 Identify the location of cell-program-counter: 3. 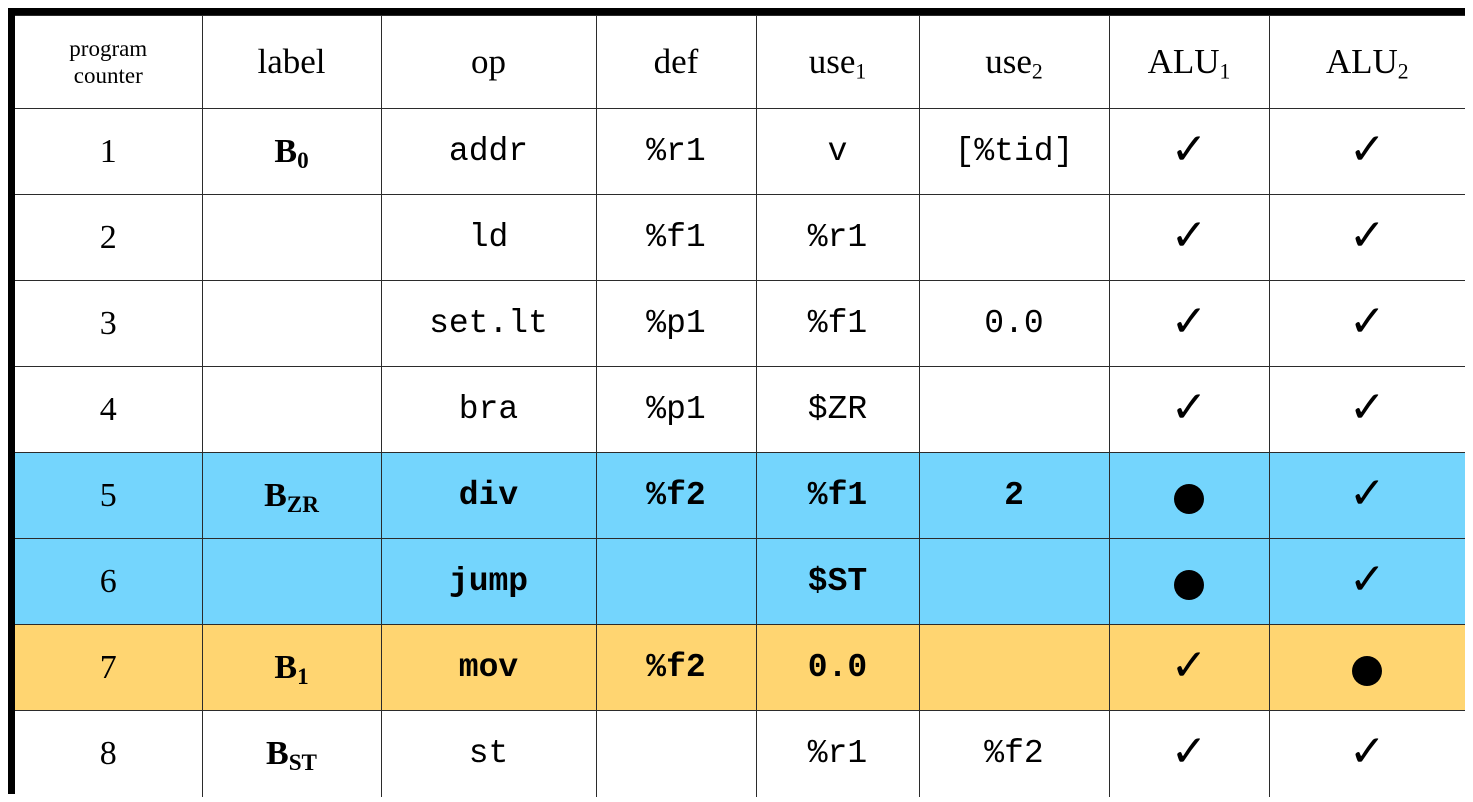
(109, 323).